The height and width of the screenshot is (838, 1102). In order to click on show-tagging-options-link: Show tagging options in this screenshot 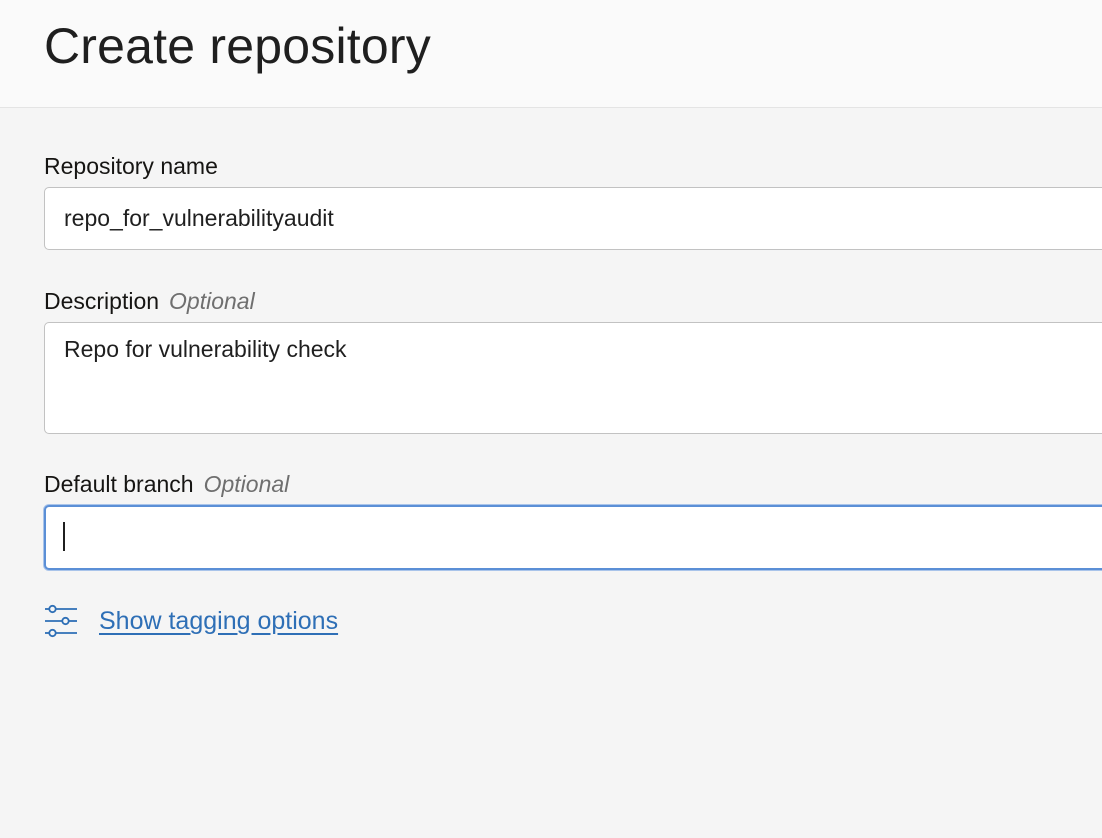, I will do `click(218, 621)`.